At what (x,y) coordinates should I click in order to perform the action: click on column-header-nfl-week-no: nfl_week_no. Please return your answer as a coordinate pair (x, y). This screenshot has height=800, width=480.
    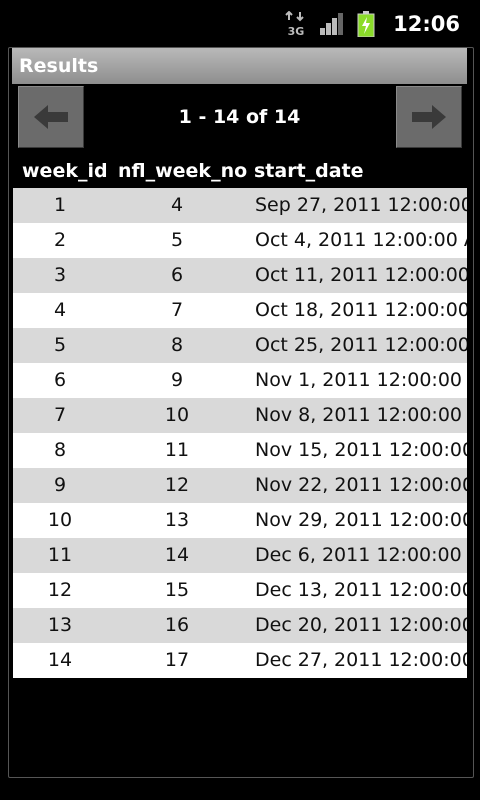
    Looking at the image, I should click on (182, 171).